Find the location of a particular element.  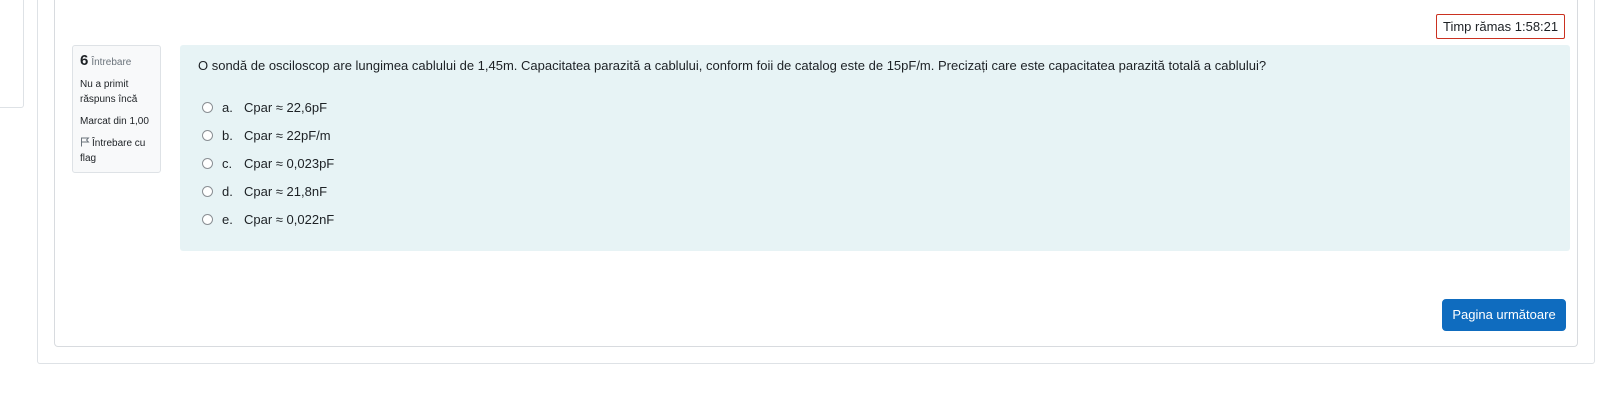

question-state: Nu a primit răspuns încă is located at coordinates (109, 92).